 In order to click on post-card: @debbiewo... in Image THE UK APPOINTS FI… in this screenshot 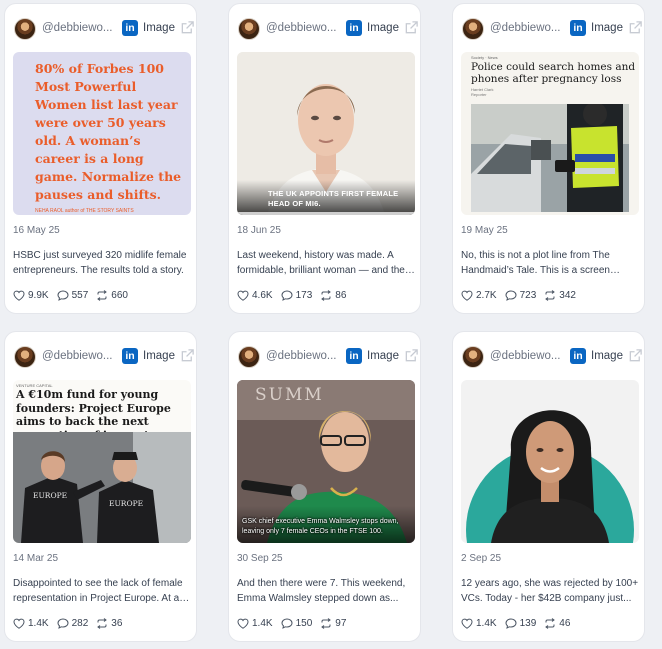, I will do `click(324, 158)`.